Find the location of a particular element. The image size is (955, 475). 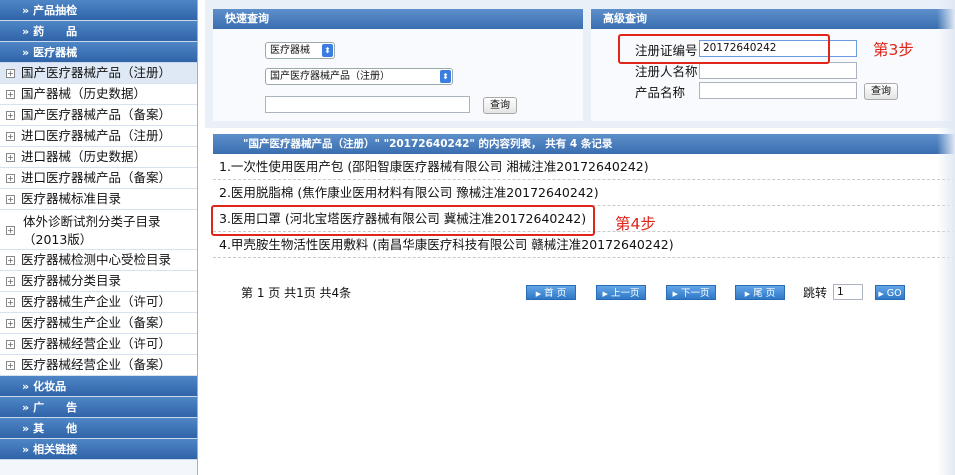

go-button: ▶ GO is located at coordinates (890, 292).